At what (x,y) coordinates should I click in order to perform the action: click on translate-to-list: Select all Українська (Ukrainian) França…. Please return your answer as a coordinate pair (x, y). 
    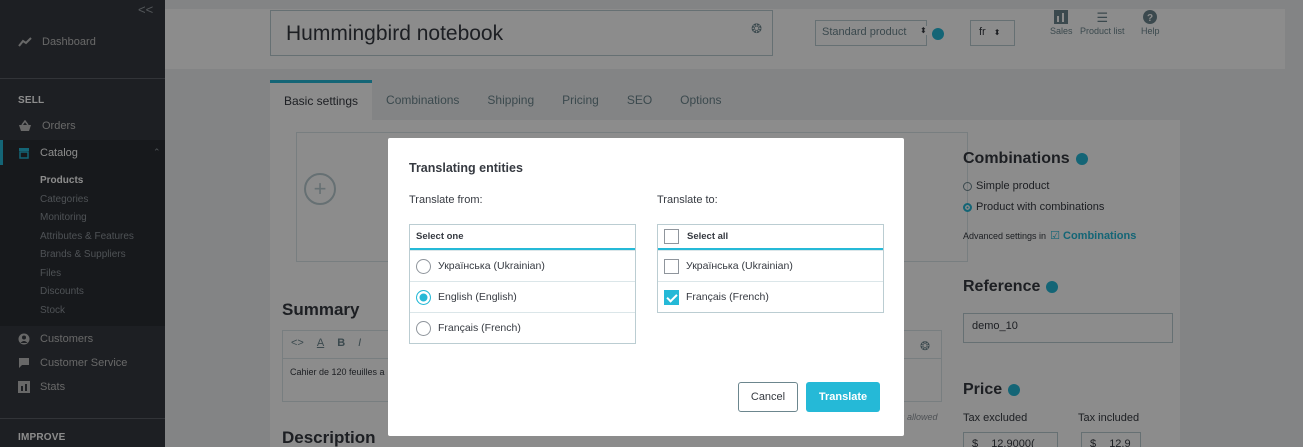
    Looking at the image, I should click on (770, 268).